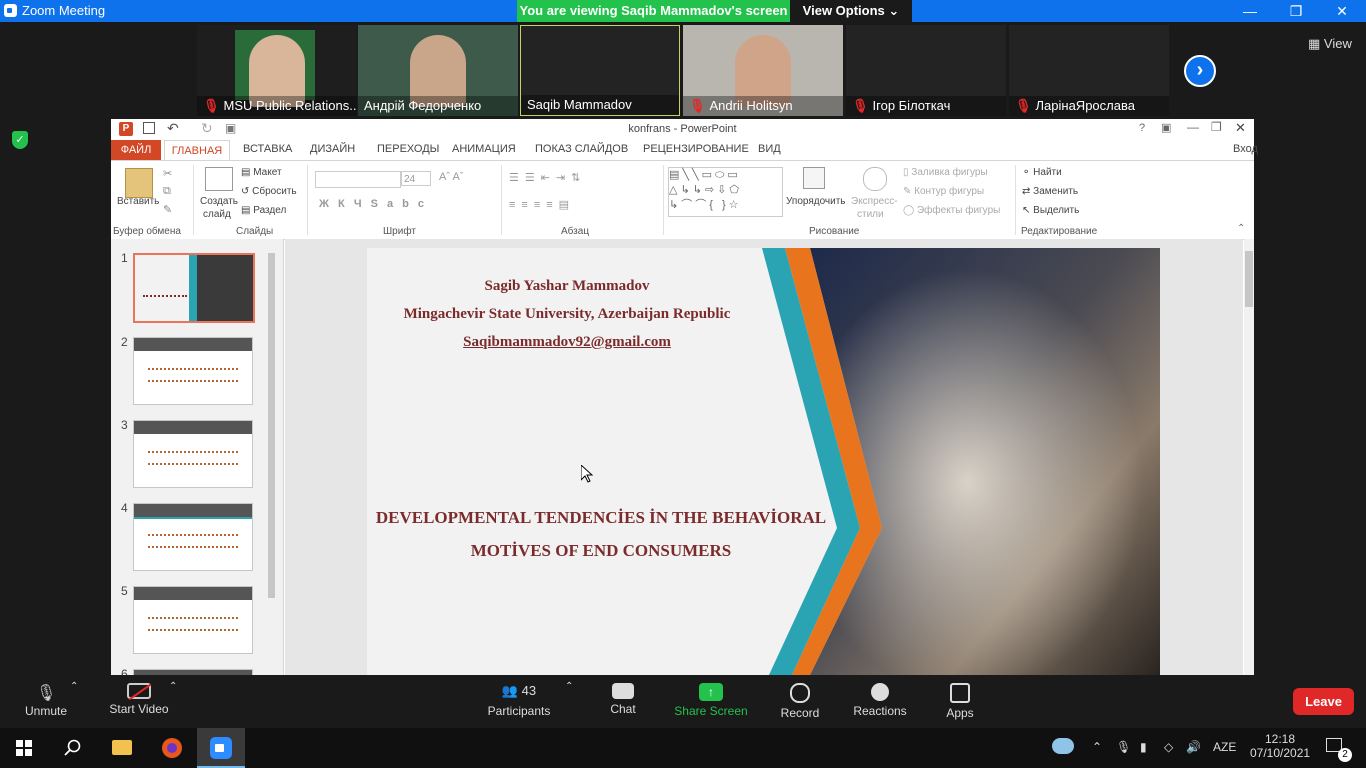  I want to click on share-screen-label: Share Screen, so click(711, 711).